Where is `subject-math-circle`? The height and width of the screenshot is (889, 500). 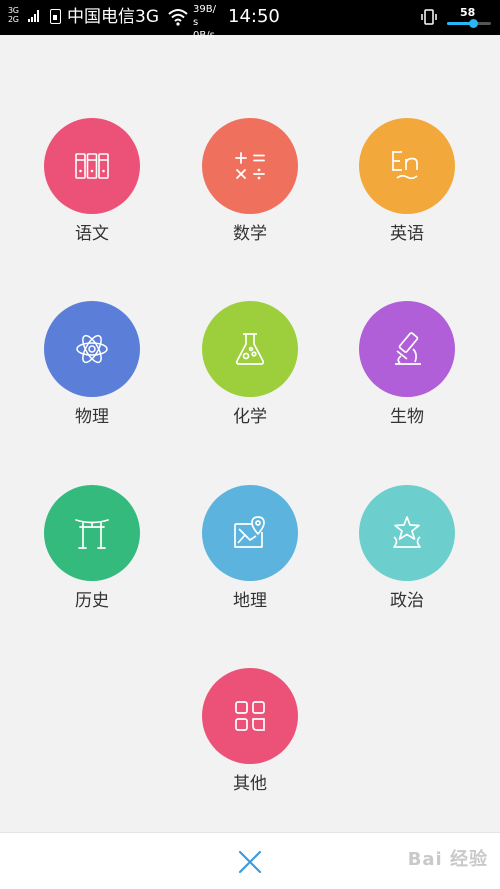 subject-math-circle is located at coordinates (250, 166).